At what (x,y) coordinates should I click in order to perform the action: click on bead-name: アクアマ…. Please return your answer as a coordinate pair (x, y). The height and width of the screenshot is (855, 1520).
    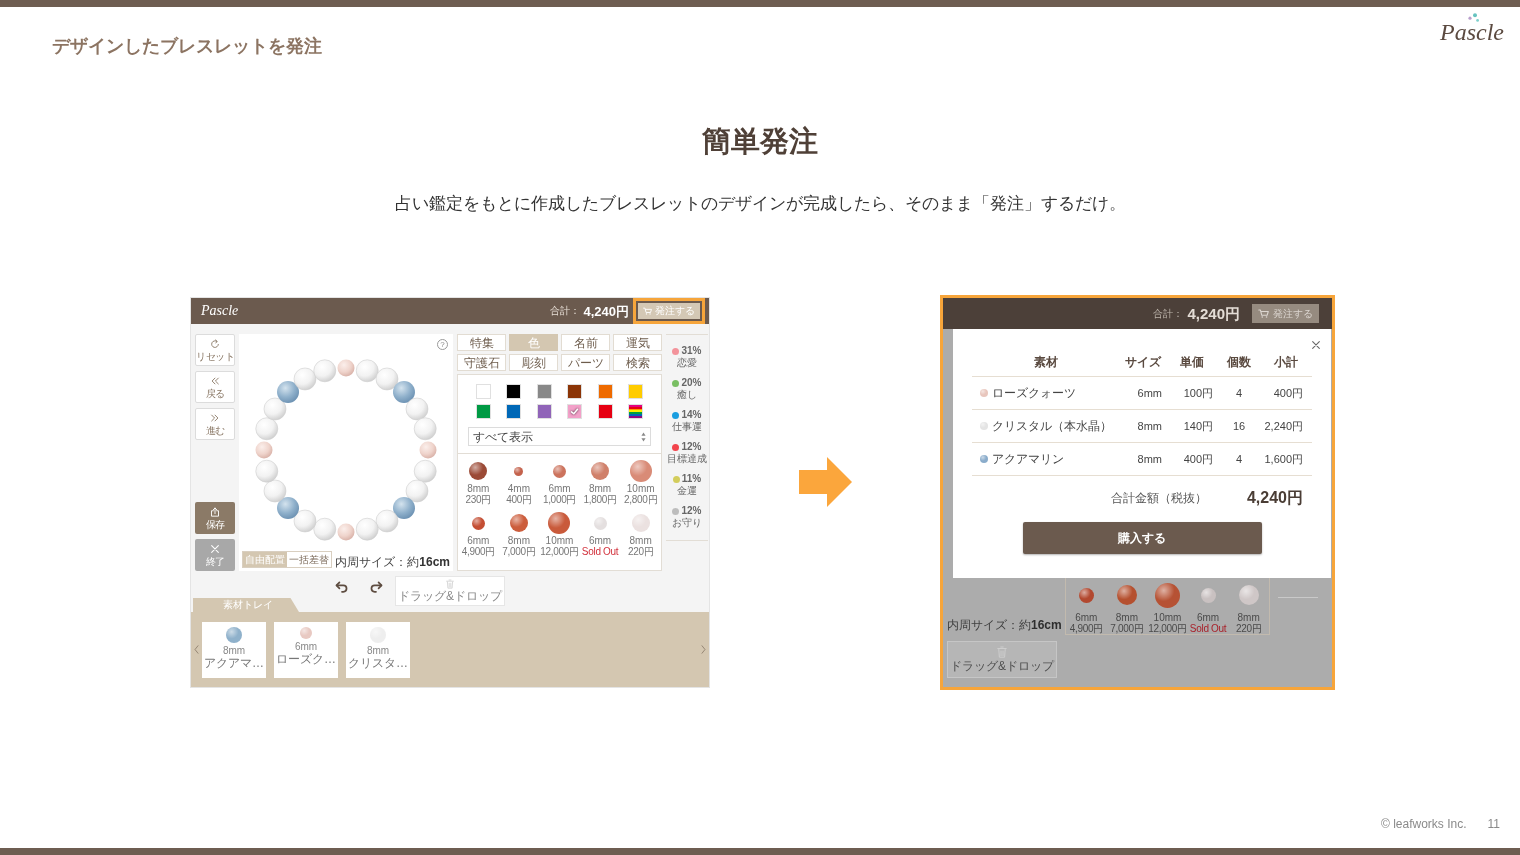
    Looking at the image, I should click on (234, 662).